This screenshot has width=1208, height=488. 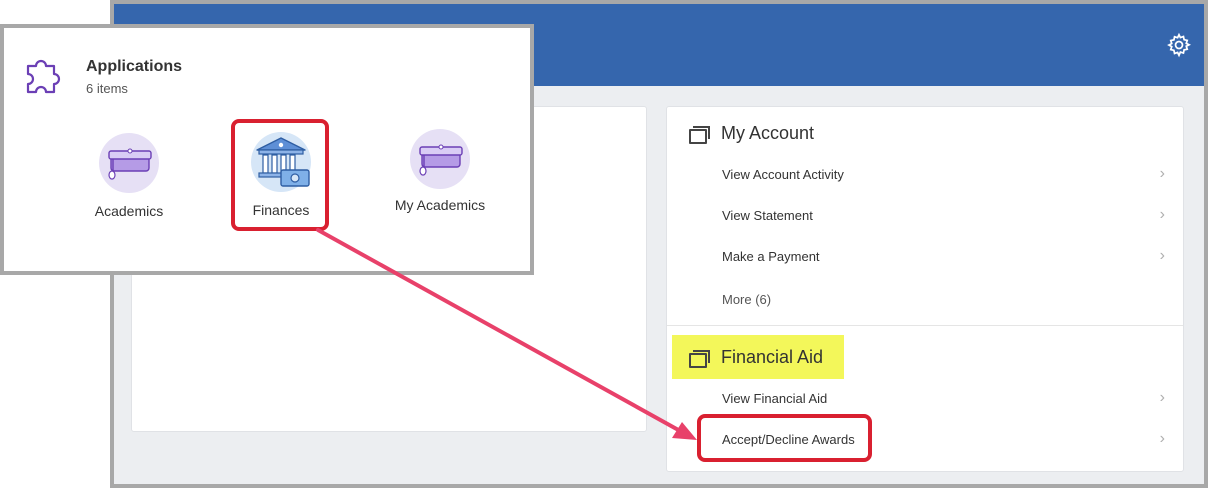 What do you see at coordinates (943, 215) in the screenshot?
I see `view-statement-link: View Statement ›` at bounding box center [943, 215].